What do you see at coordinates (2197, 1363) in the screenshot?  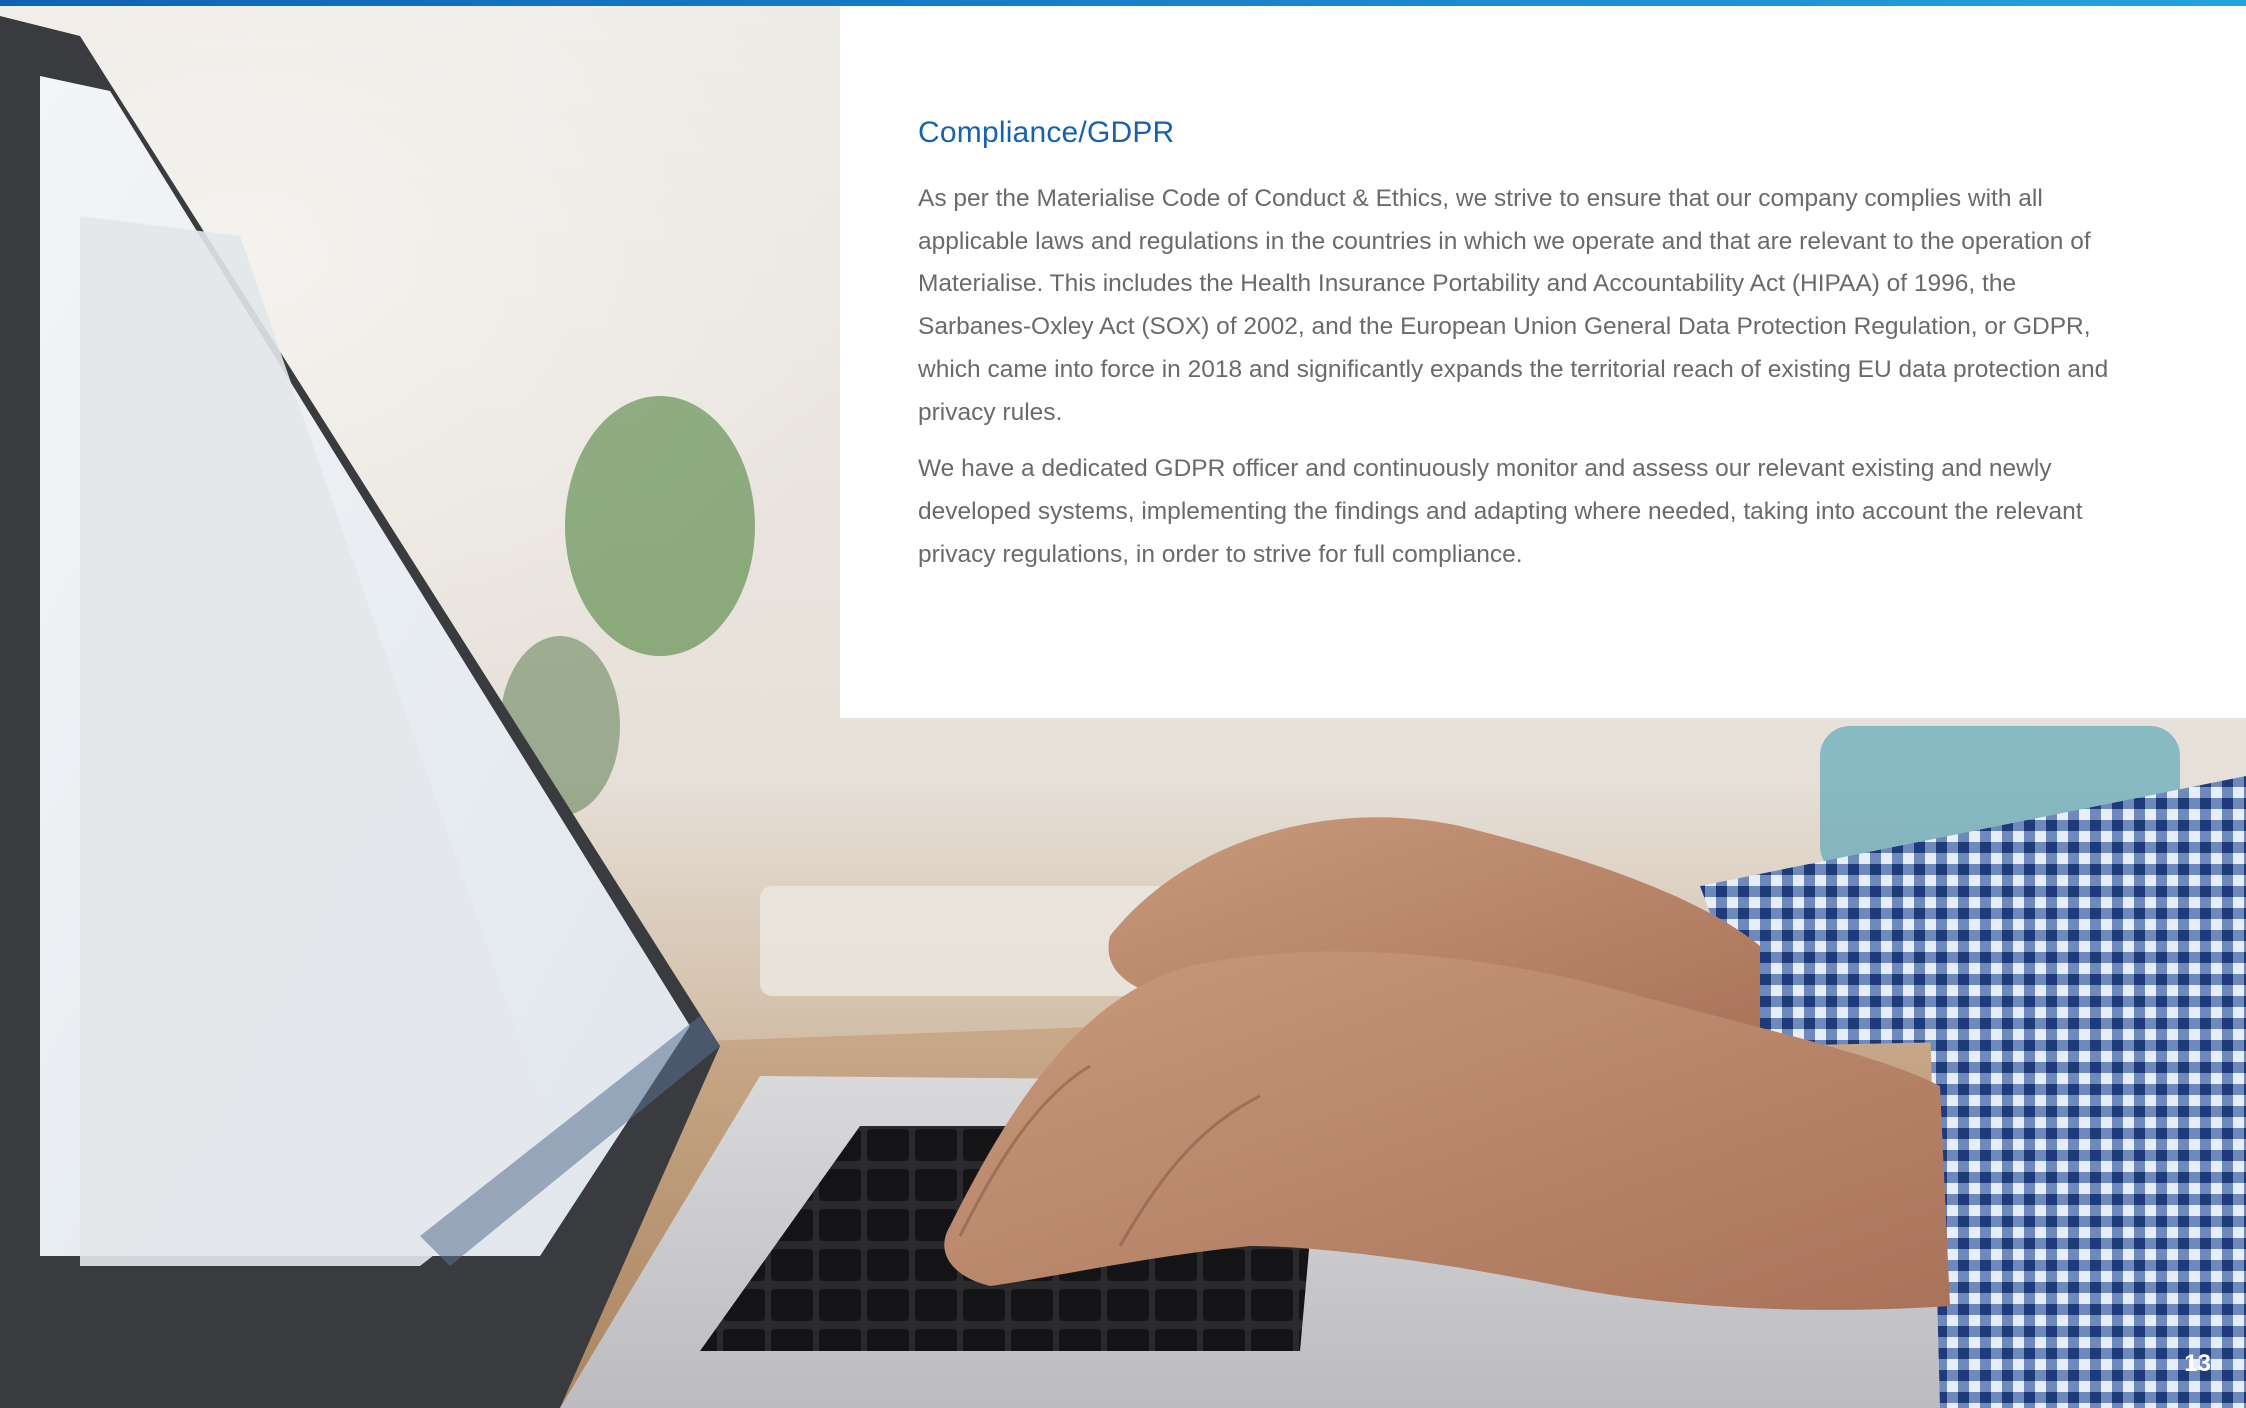 I see `page-number: 13` at bounding box center [2197, 1363].